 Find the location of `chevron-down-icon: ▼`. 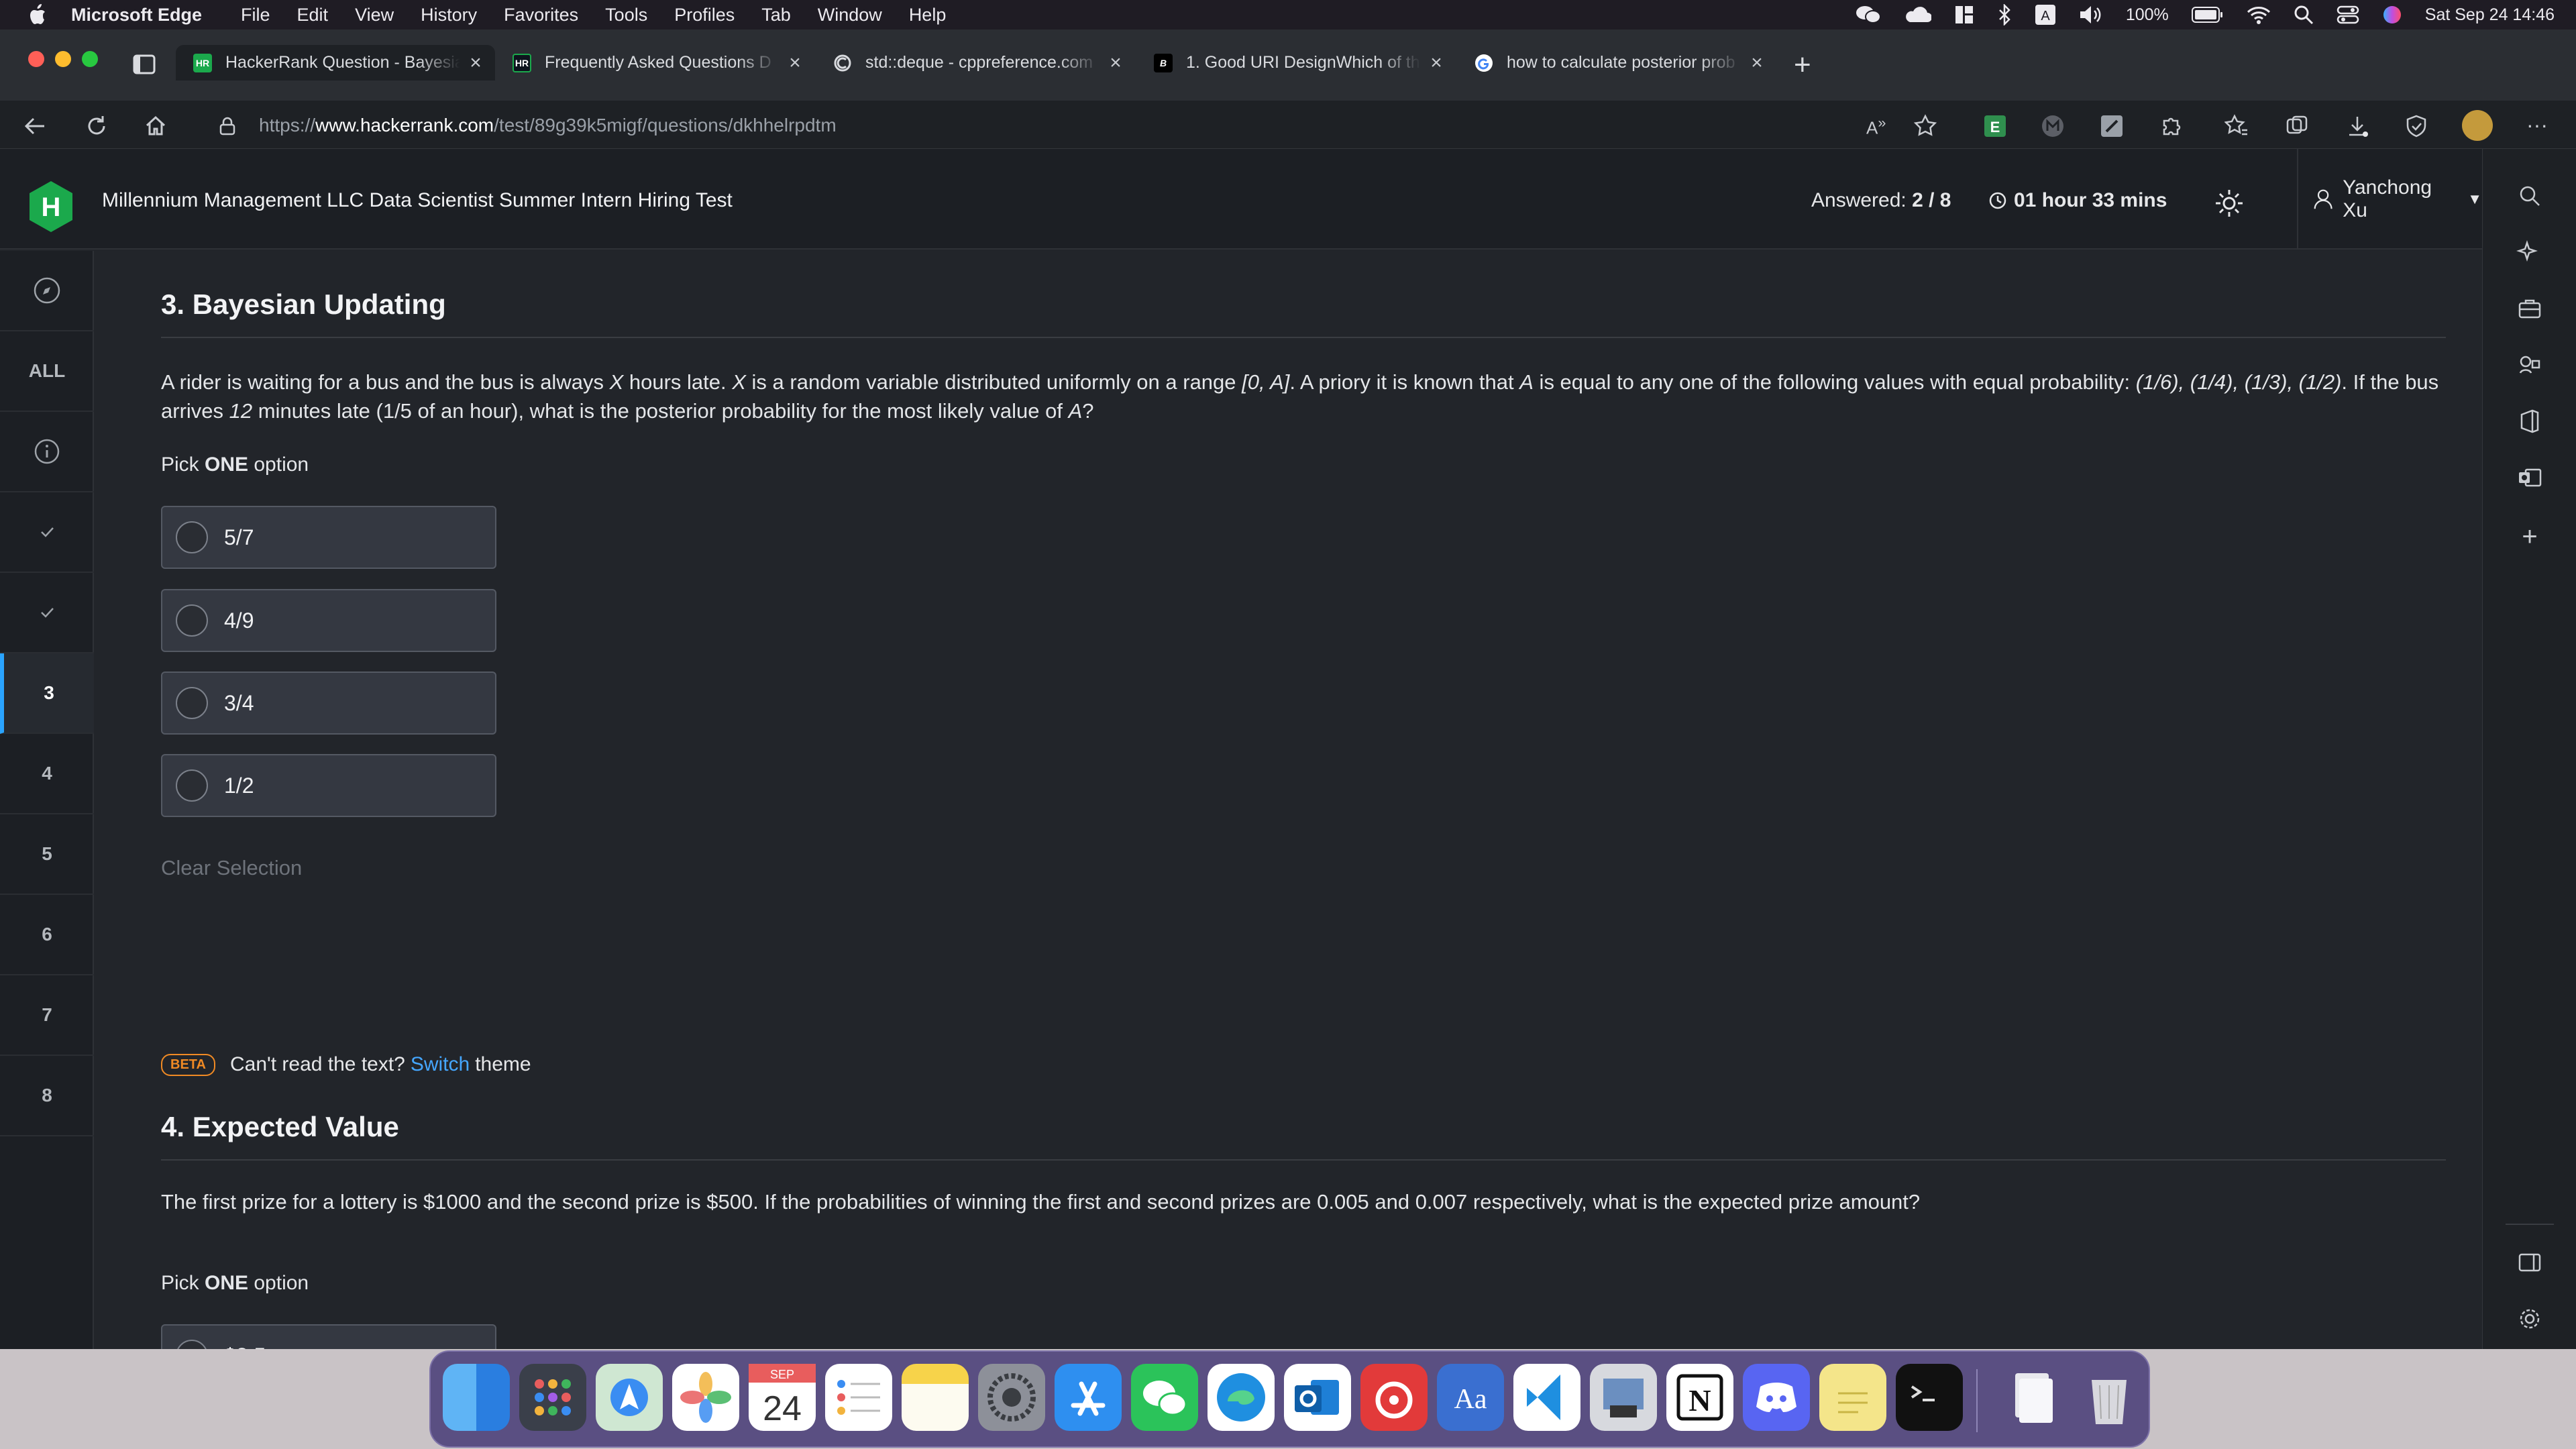

chevron-down-icon: ▼ is located at coordinates (2474, 199).